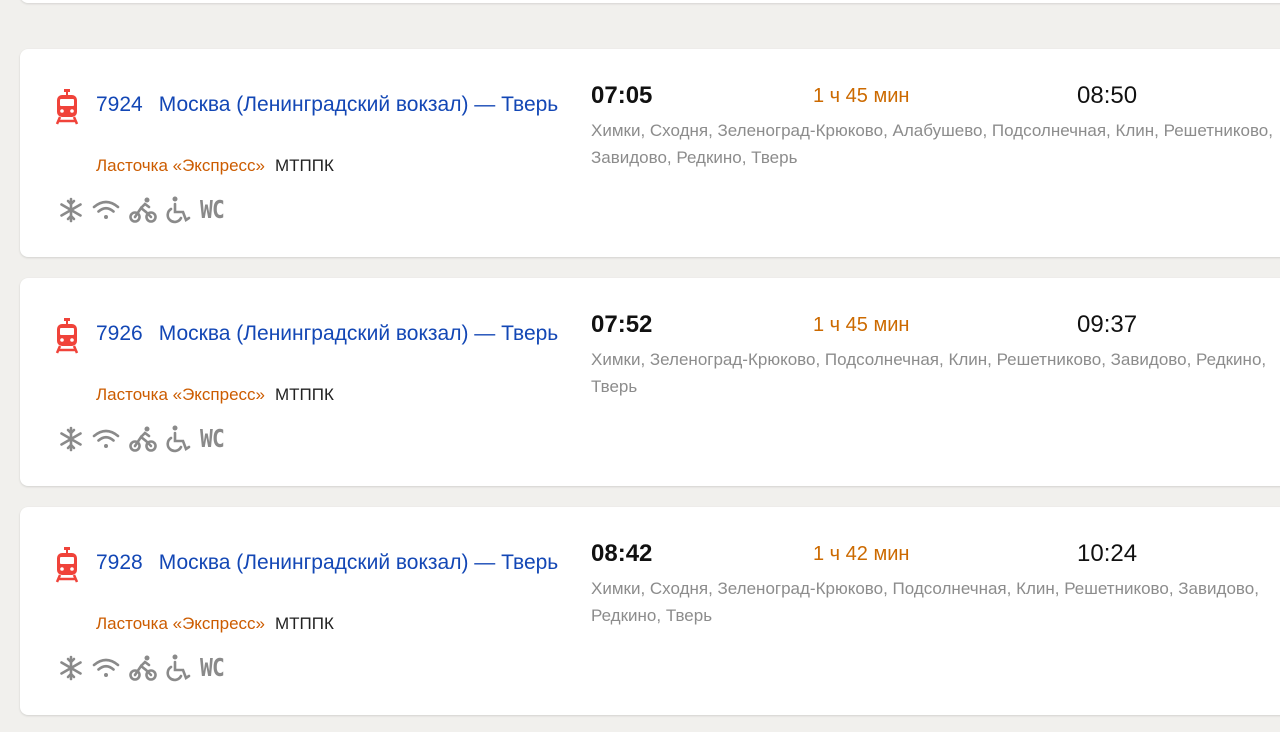 The width and height of the screenshot is (1280, 732). I want to click on departure-time: 08:42, so click(622, 553).